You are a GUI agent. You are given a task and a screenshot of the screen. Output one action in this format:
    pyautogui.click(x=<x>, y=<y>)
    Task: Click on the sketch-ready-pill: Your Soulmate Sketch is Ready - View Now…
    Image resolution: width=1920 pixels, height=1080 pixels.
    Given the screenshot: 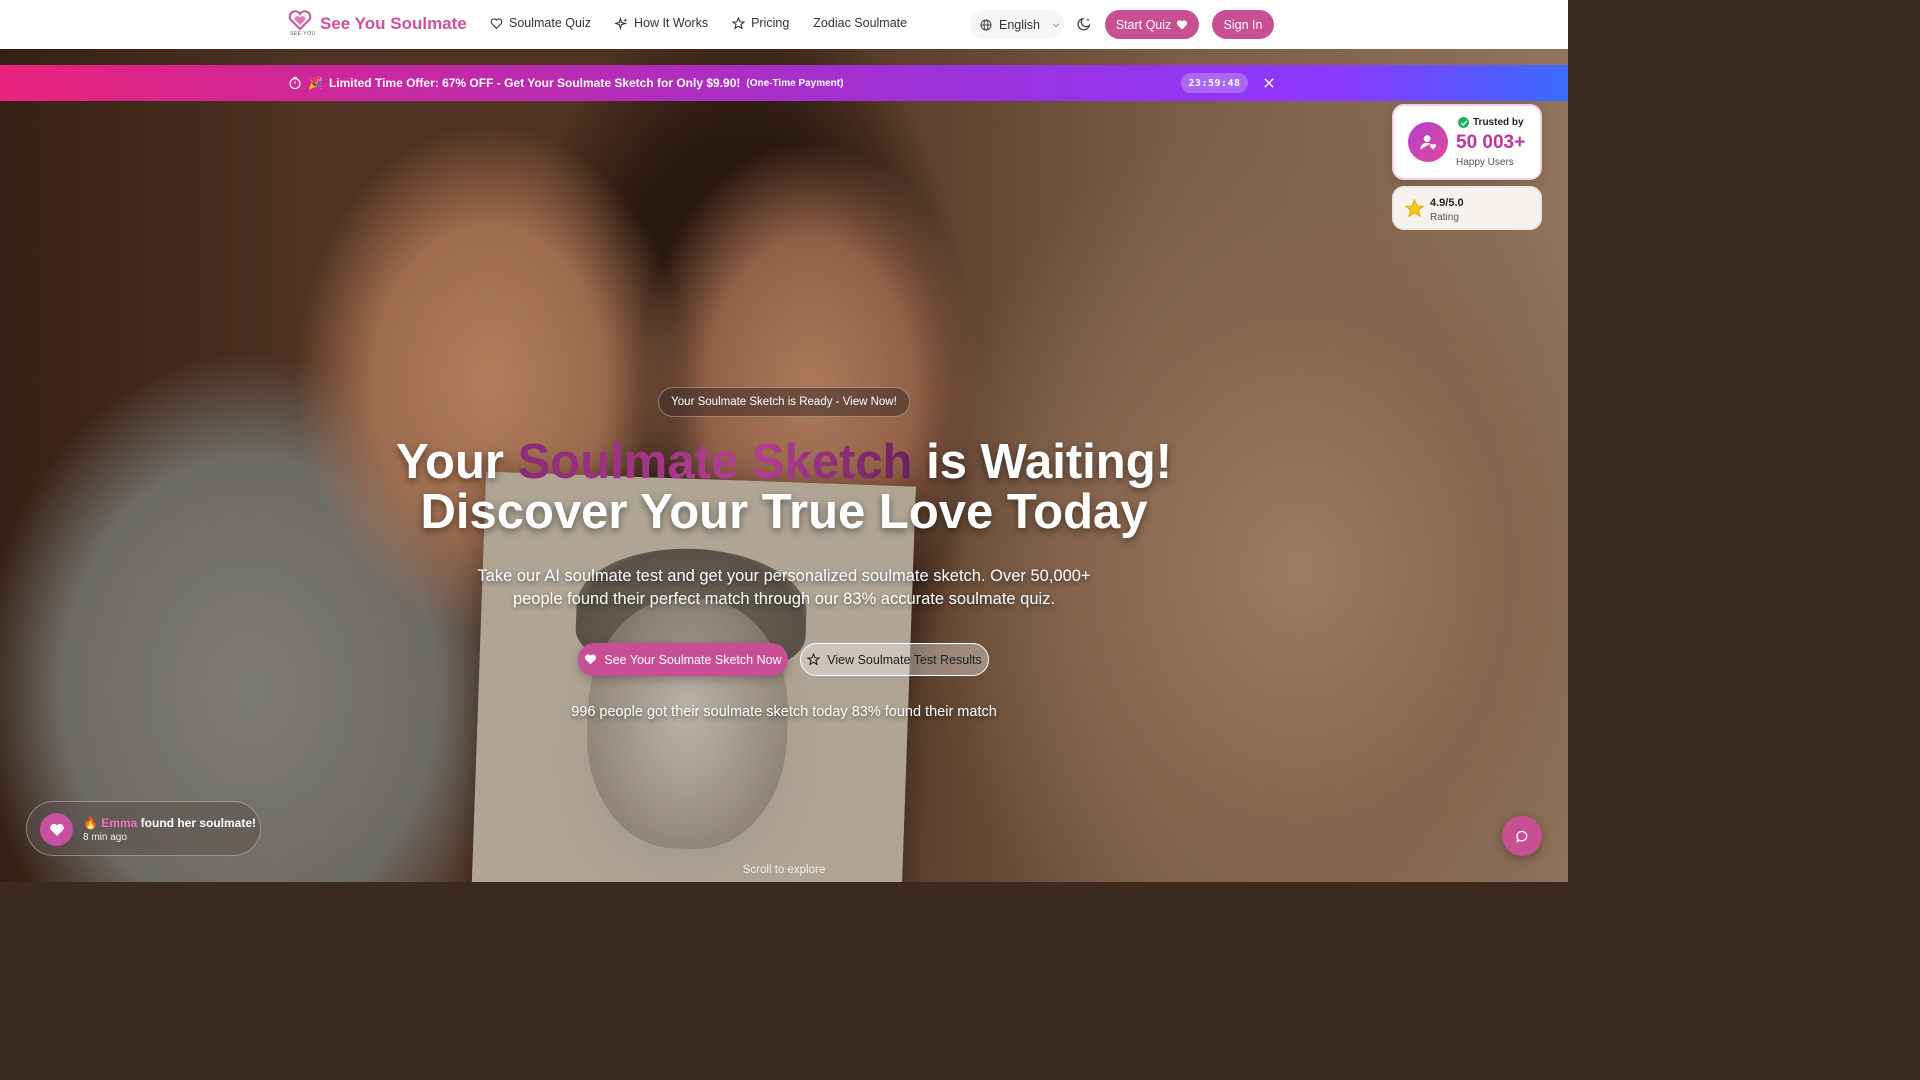 What is the action you would take?
    pyautogui.click(x=784, y=402)
    